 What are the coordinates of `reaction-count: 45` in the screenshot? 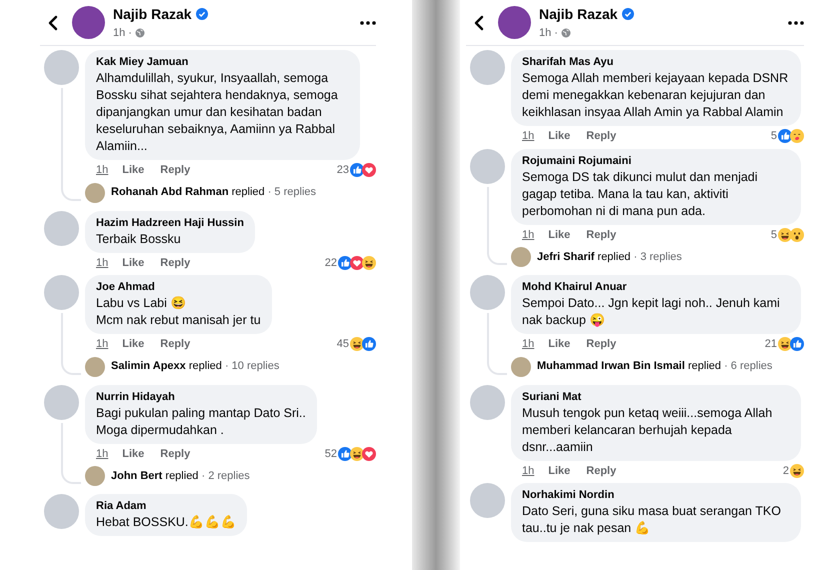 It's located at (342, 344).